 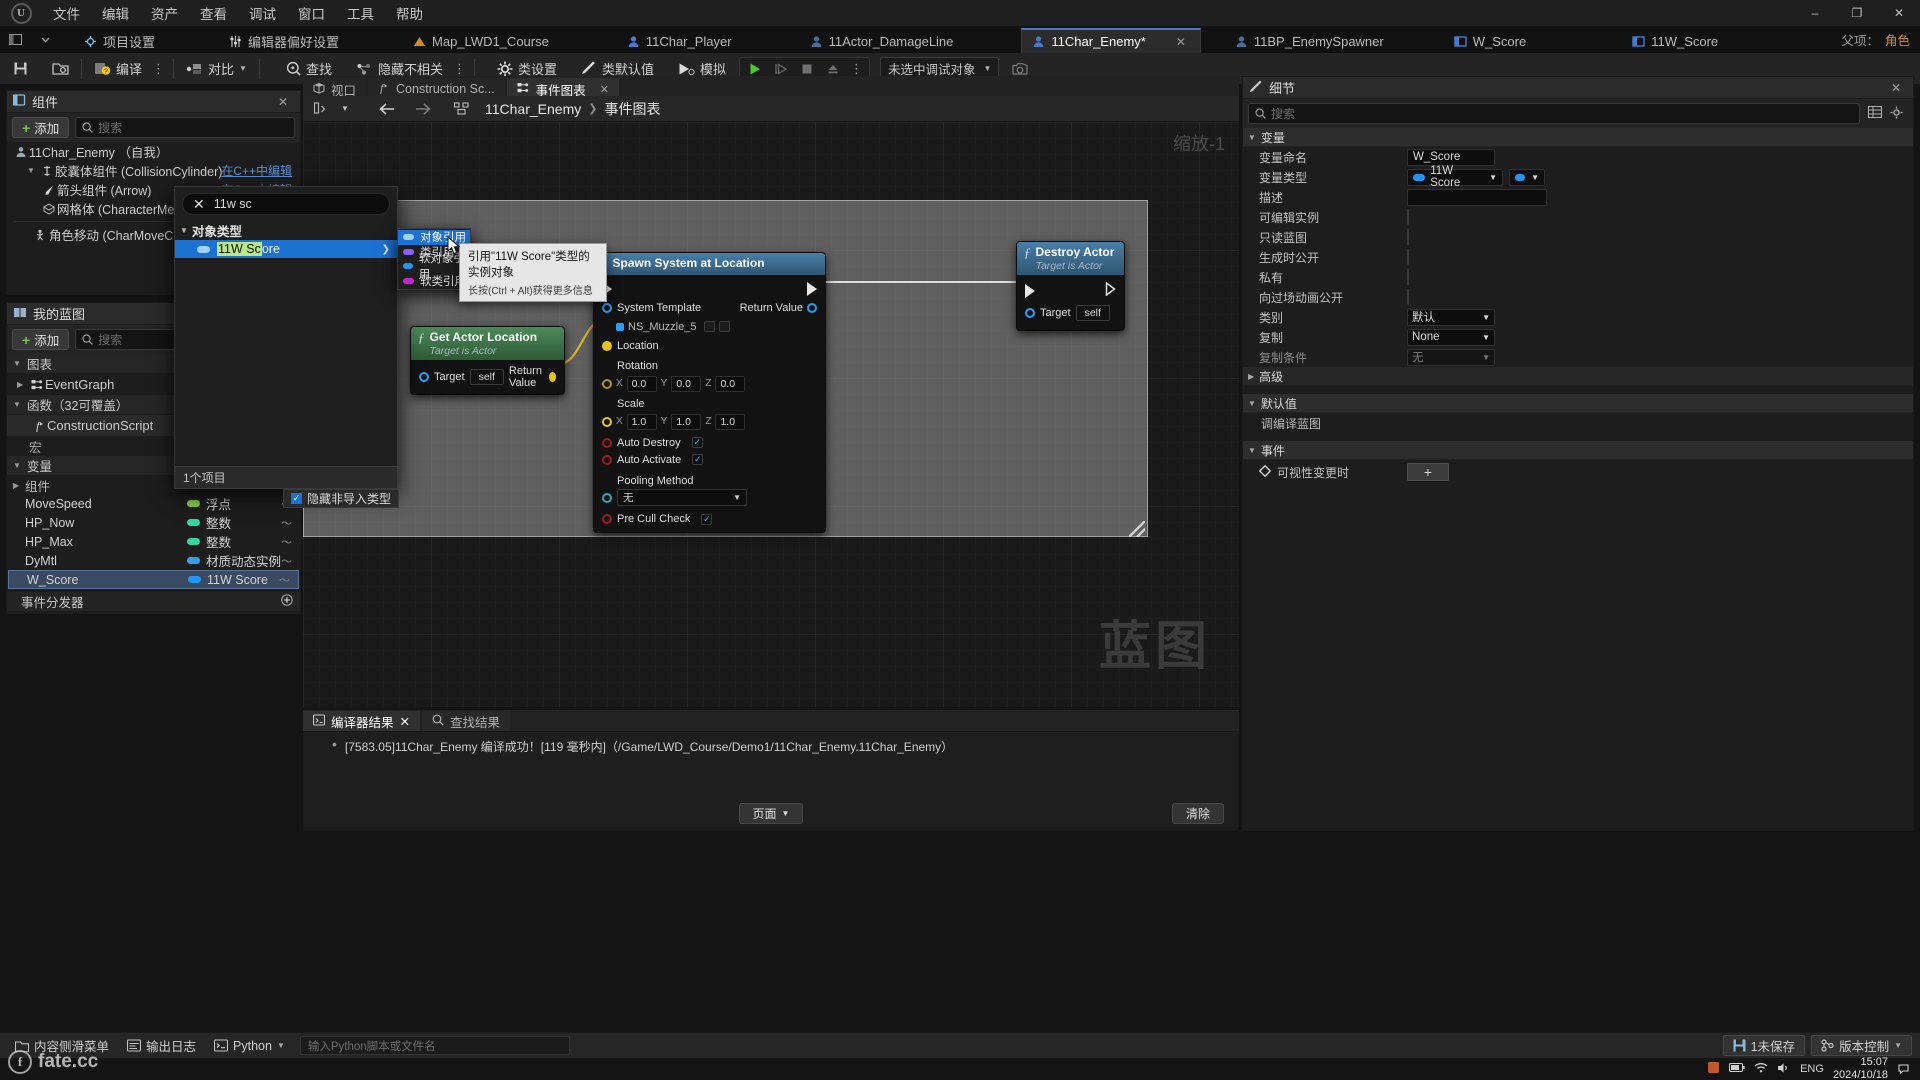 What do you see at coordinates (707, 519) in the screenshot?
I see `pre-cull-check-checkbox: ✓` at bounding box center [707, 519].